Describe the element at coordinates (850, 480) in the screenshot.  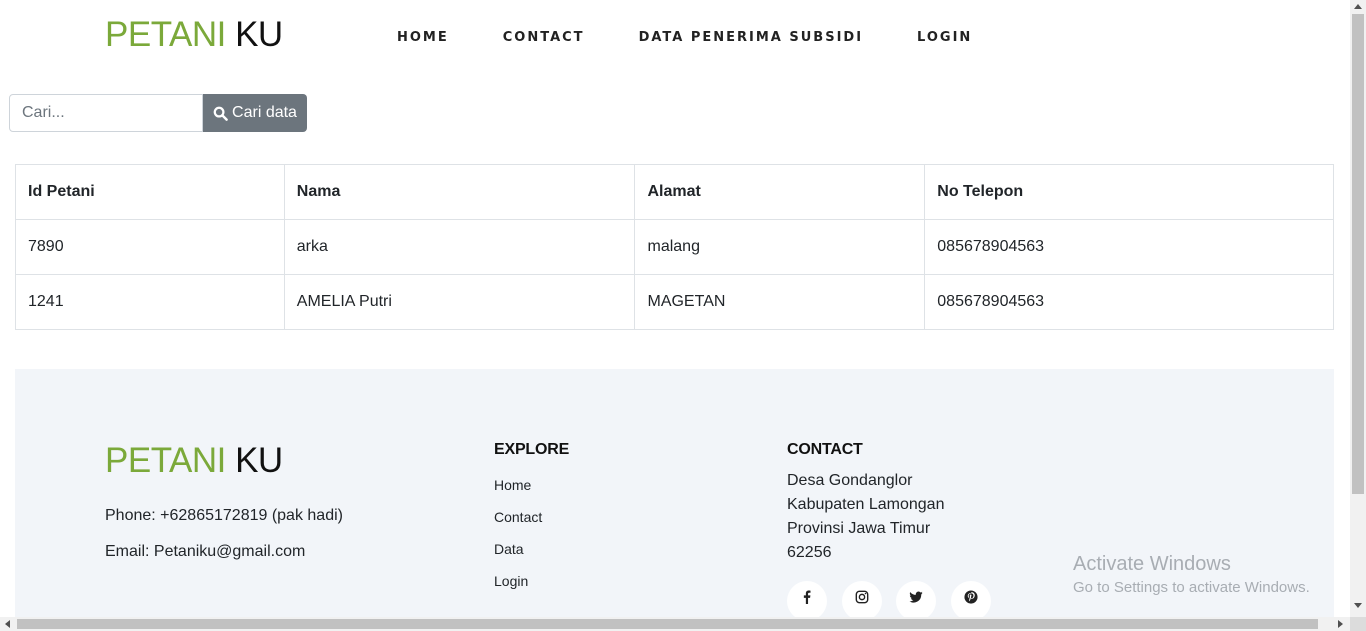
I see `address-line-1: Desa Gondanglor` at that location.